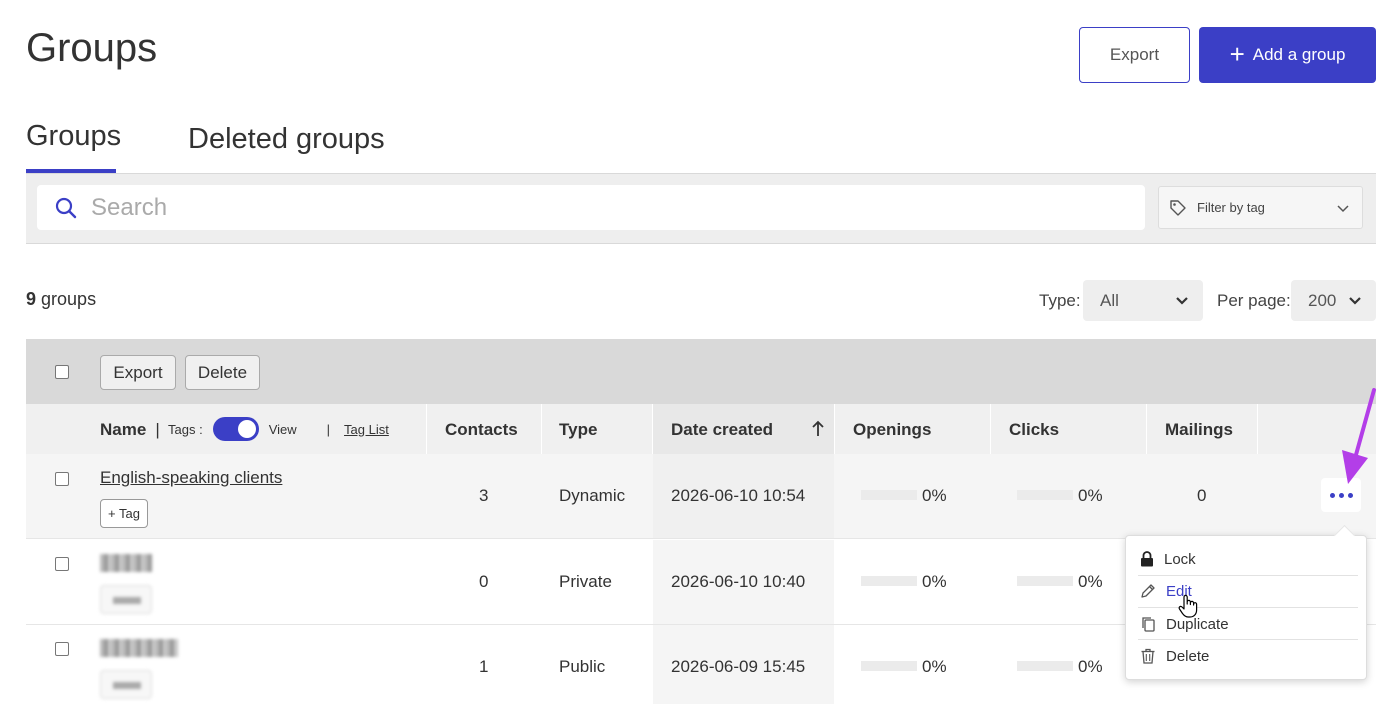 The height and width of the screenshot is (704, 1392). I want to click on group-count: 9 groups, so click(61, 299).